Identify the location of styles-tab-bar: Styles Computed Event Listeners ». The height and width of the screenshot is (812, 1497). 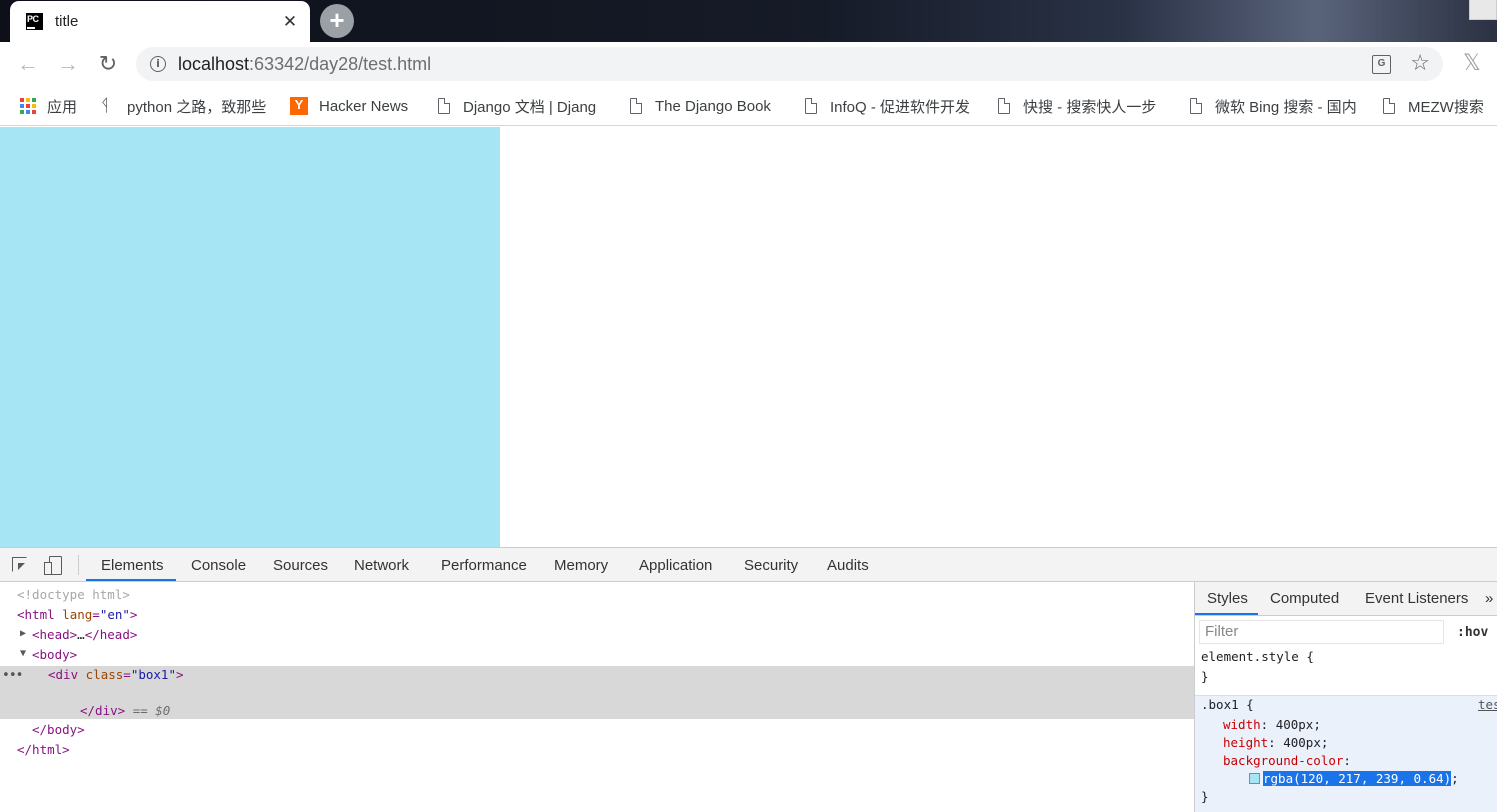
(1346, 599).